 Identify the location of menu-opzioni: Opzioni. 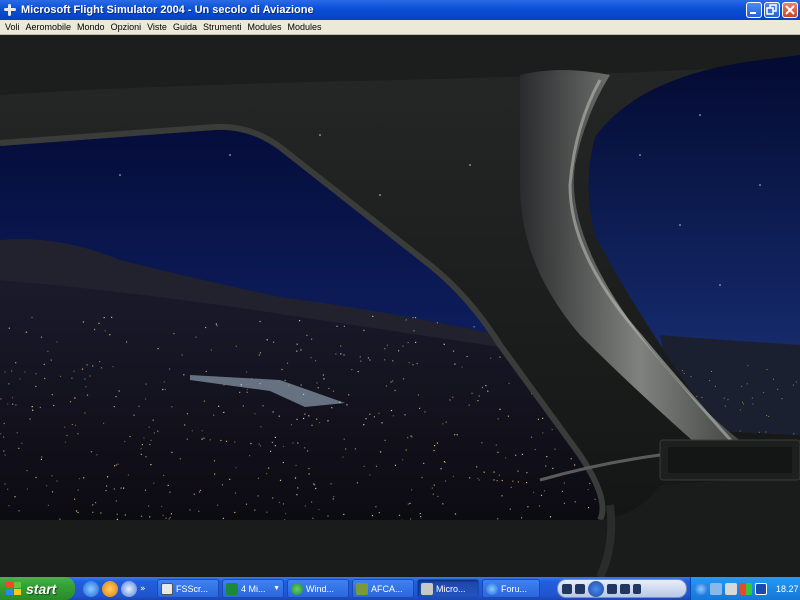
(127, 27).